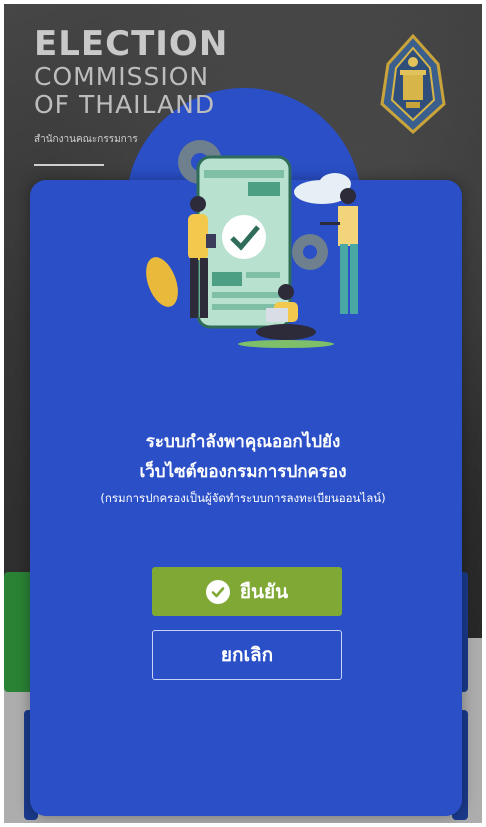 This screenshot has height=827, width=486. Describe the element at coordinates (252, 244) in the screenshot. I see `online-registration-illustration` at that location.